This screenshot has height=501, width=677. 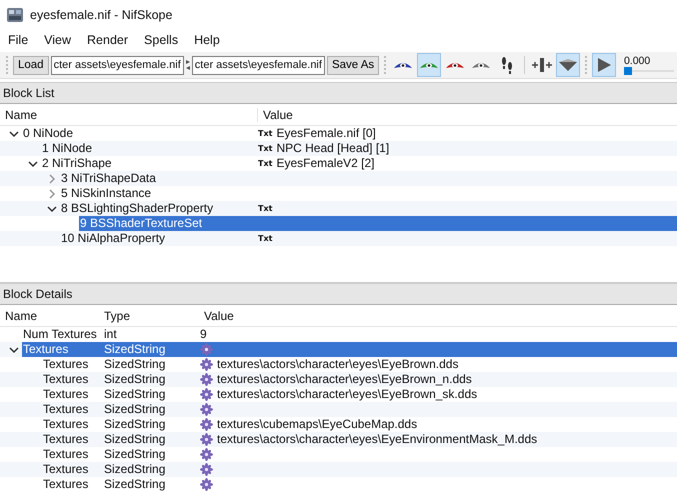 What do you see at coordinates (338, 93) in the screenshot?
I see `panel-header: Block List` at bounding box center [338, 93].